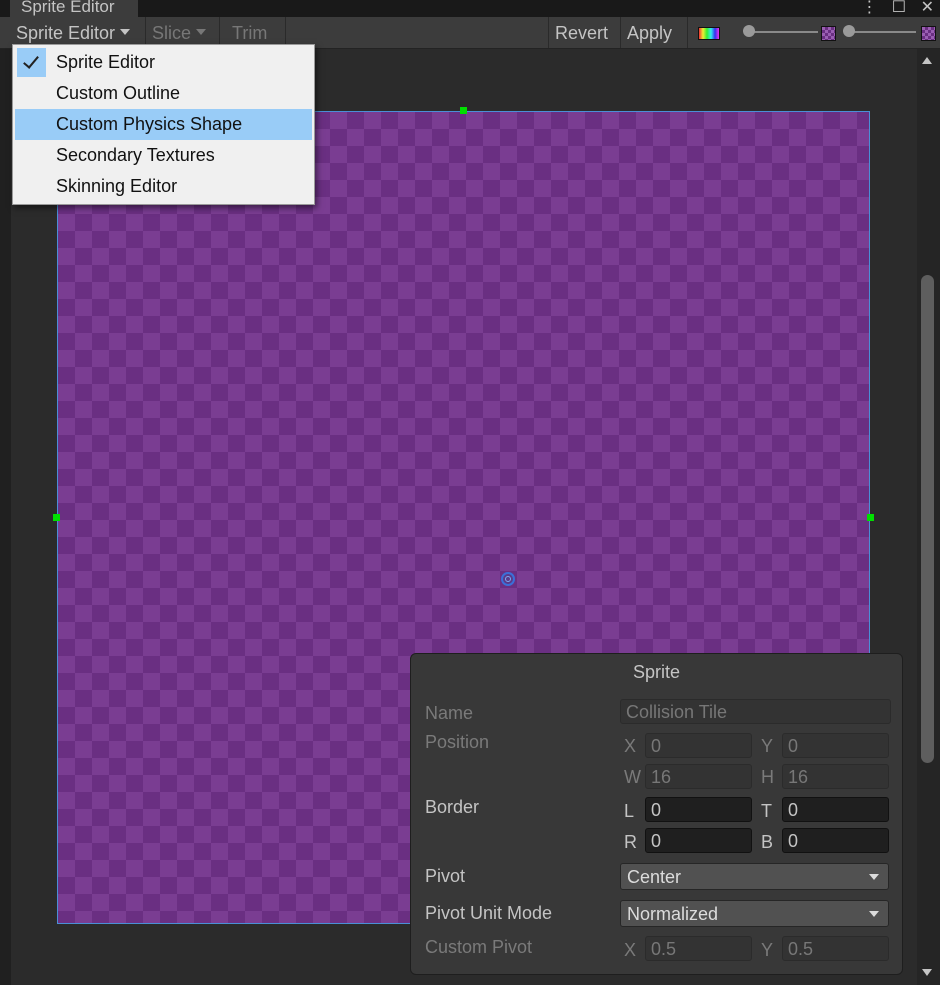 This screenshot has width=940, height=985. Describe the element at coordinates (767, 746) in the screenshot. I see `position-y-label: Y` at that location.